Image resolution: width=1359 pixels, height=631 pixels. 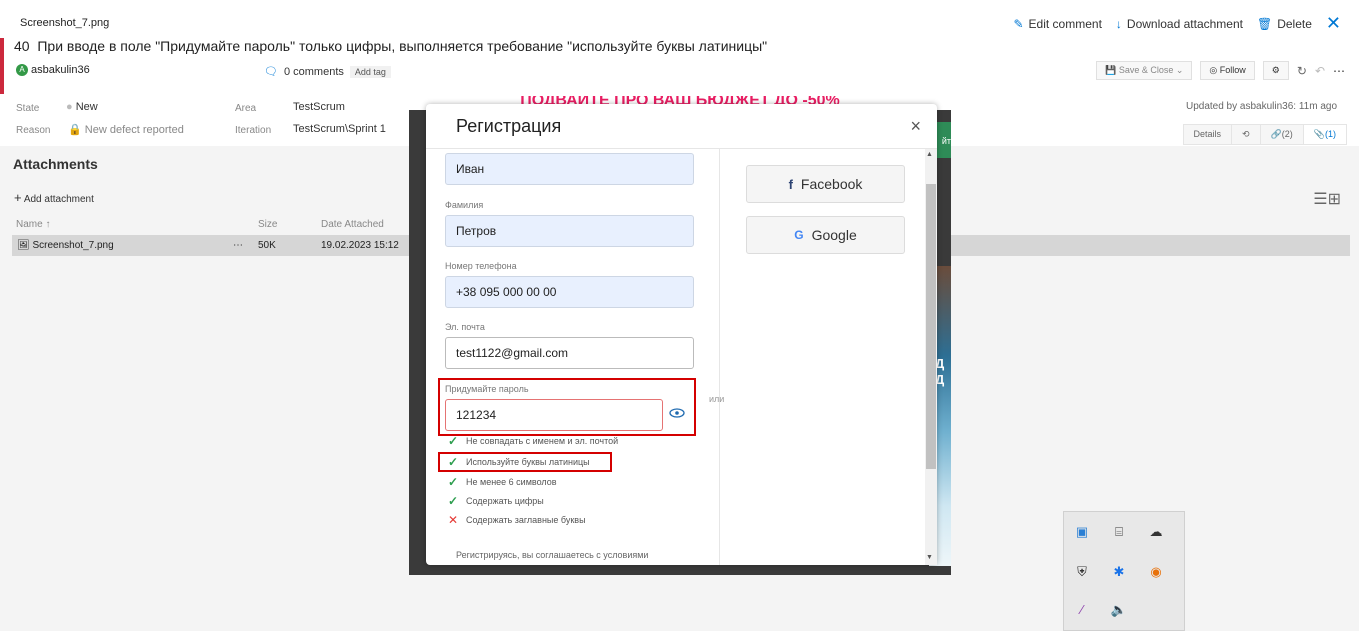 I want to click on column-date: Date Attached, so click(x=352, y=224).